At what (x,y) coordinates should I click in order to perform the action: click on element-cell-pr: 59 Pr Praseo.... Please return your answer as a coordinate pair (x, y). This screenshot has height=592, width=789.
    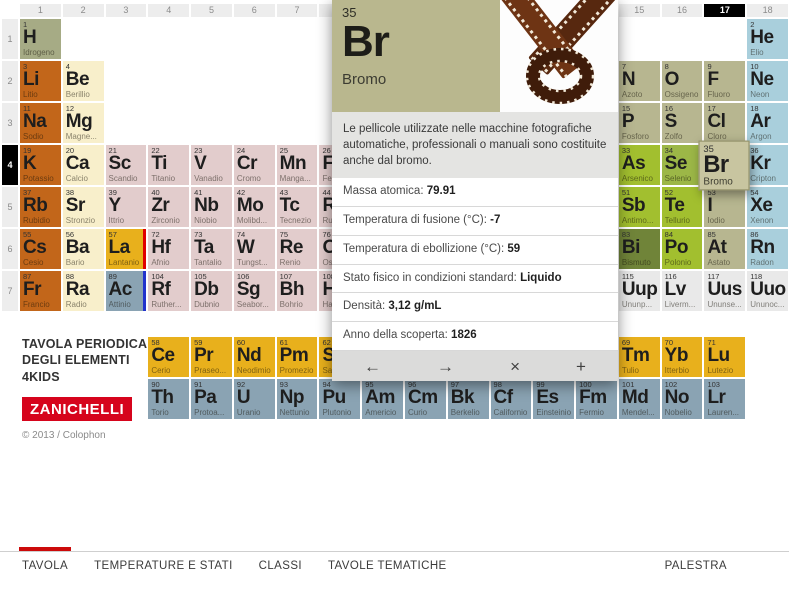
    Looking at the image, I should click on (211, 357).